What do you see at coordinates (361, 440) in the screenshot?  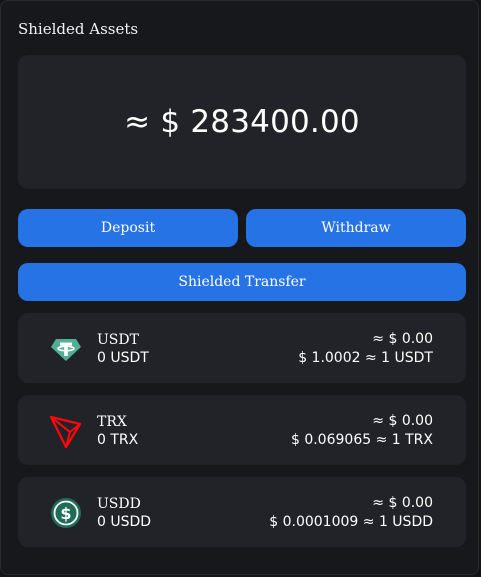 I see `asset-exchange-rate: $ 0.069065 ≈ 1 TRX` at bounding box center [361, 440].